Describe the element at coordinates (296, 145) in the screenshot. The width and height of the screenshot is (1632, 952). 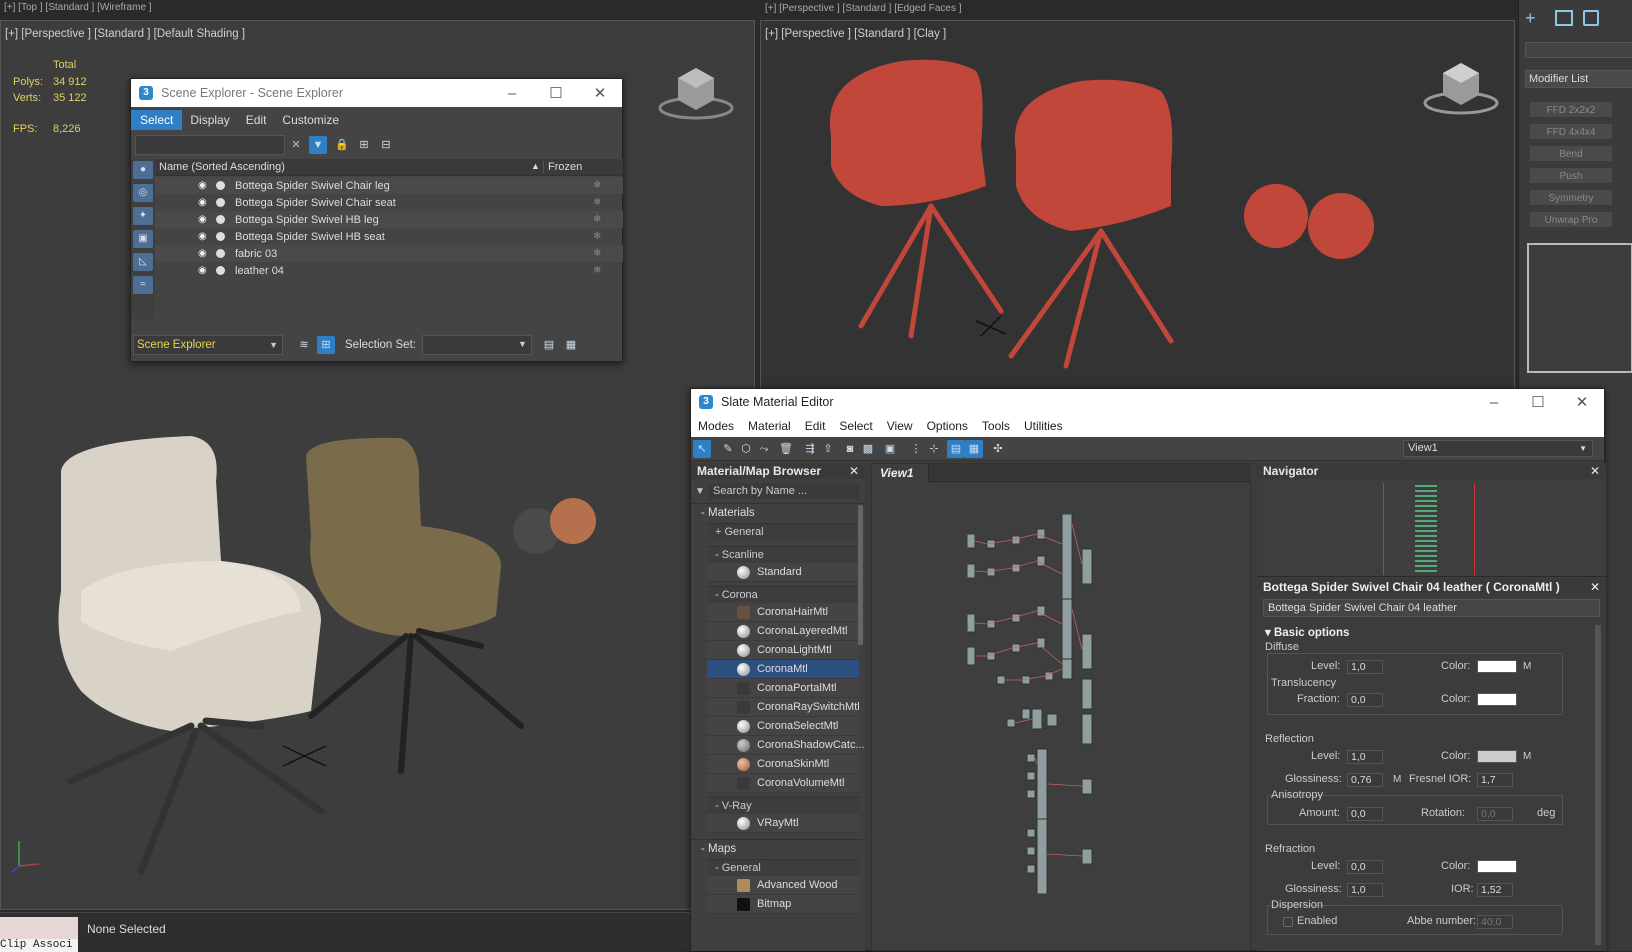
I see `clear-search-icon: ✕` at that location.